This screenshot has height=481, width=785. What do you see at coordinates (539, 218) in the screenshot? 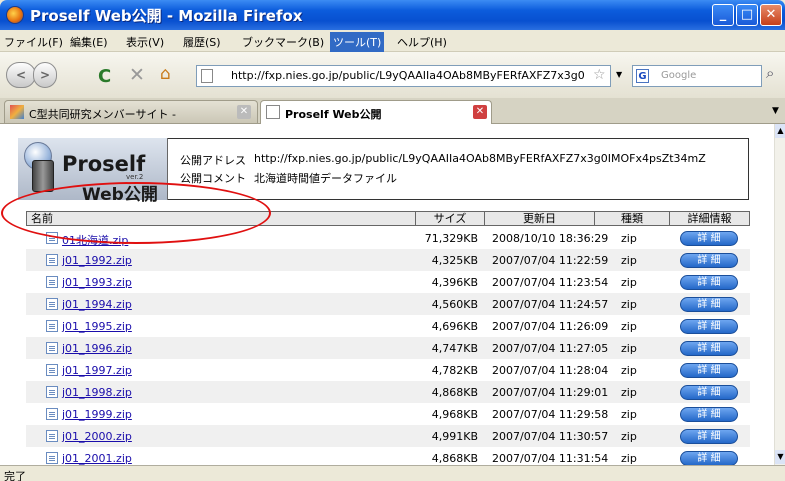
I see `column-date: 更新日` at bounding box center [539, 218].